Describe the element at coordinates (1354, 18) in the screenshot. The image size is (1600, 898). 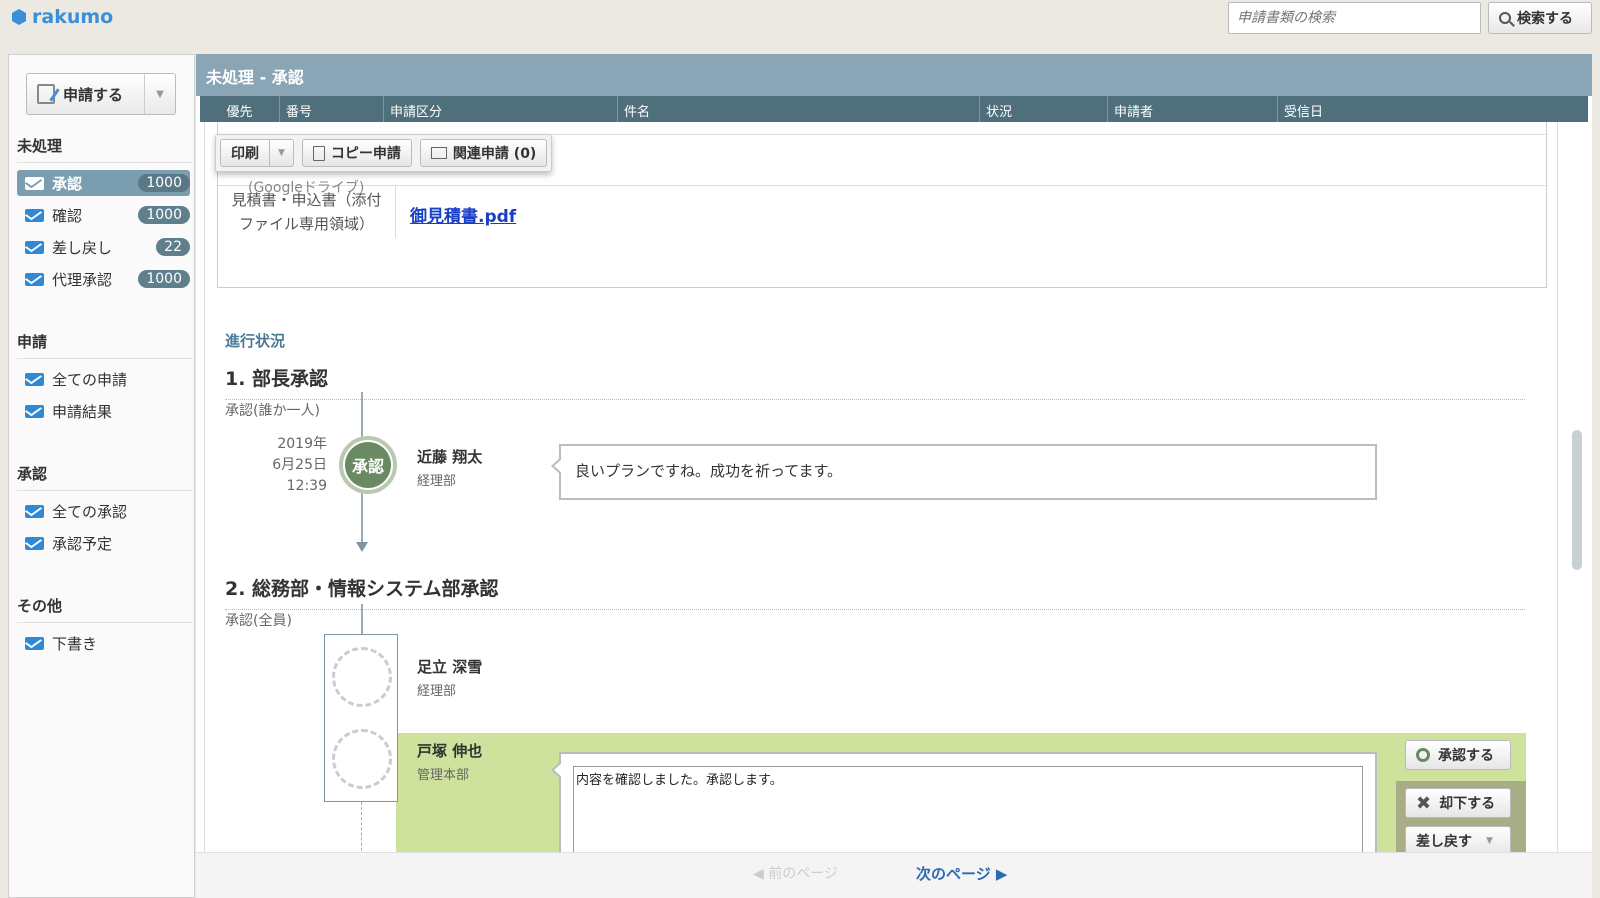
I see `search-input` at that location.